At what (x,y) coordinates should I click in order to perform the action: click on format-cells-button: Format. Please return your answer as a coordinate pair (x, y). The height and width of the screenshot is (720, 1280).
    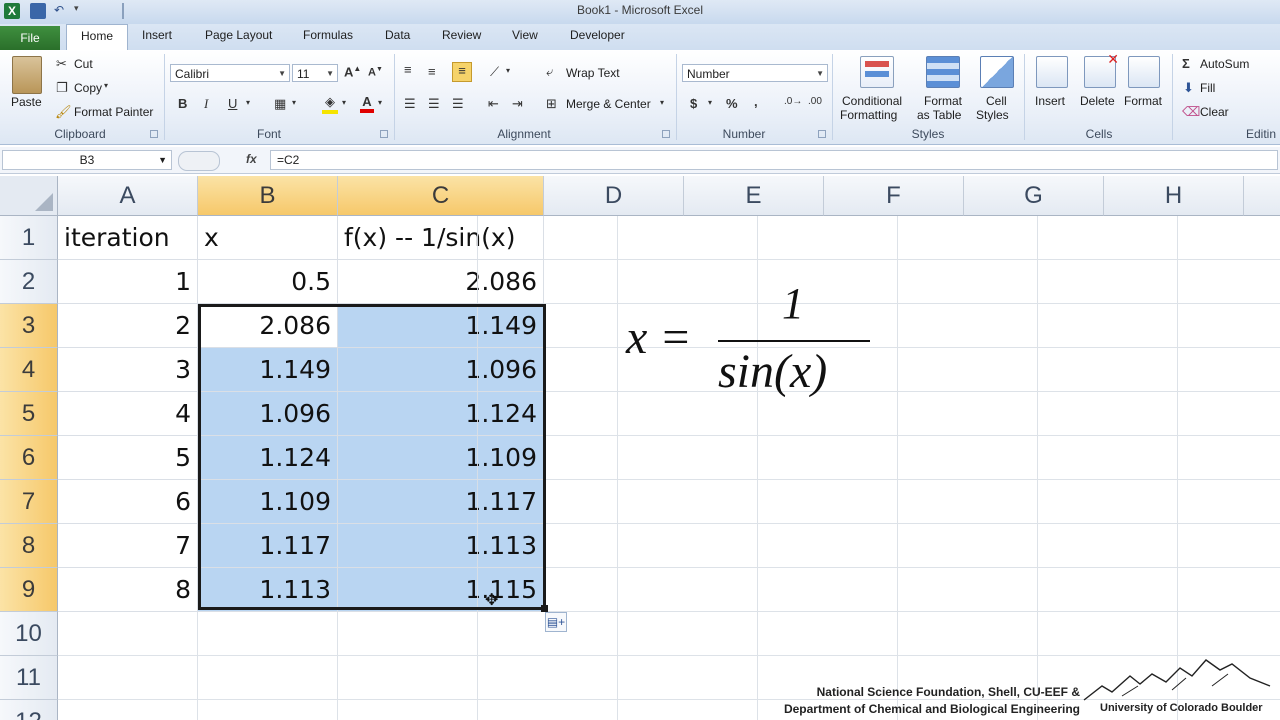
    Looking at the image, I should click on (1143, 101).